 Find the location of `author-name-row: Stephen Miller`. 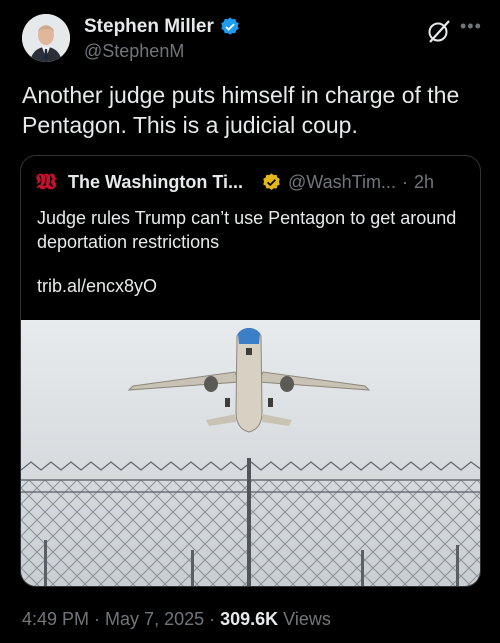

author-name-row: Stephen Miller is located at coordinates (162, 27).